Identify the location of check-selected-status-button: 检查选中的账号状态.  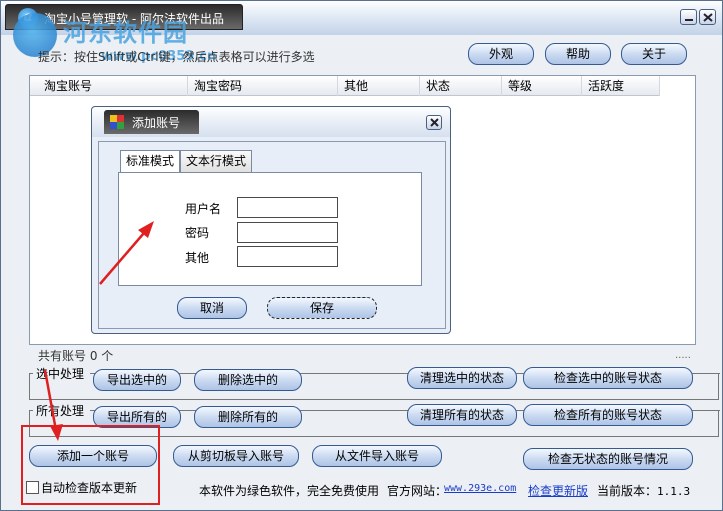
(608, 378).